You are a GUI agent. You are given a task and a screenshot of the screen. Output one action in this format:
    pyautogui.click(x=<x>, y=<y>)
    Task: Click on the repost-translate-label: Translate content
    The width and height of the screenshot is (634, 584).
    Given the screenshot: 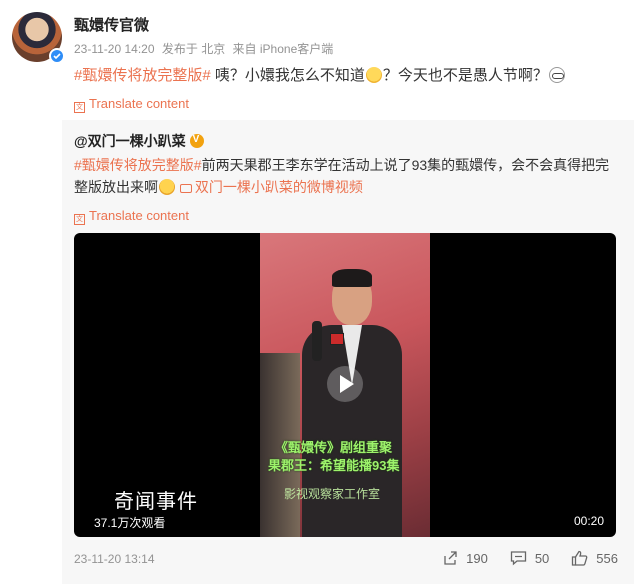 What is the action you would take?
    pyautogui.click(x=139, y=215)
    